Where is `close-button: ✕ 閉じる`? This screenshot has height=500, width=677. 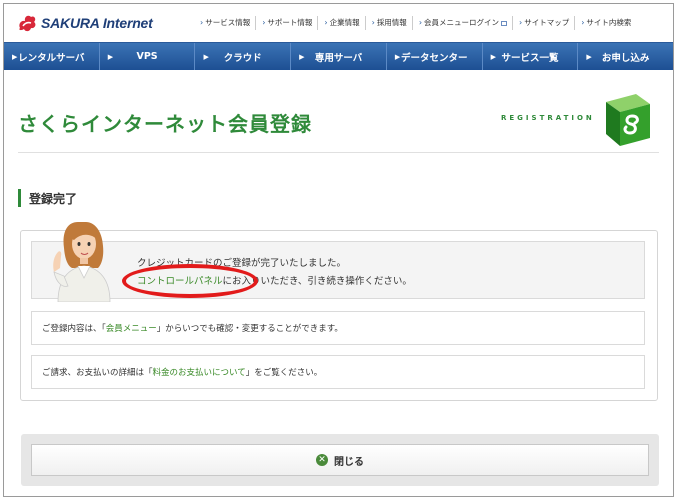 close-button: ✕ 閉じる is located at coordinates (340, 460).